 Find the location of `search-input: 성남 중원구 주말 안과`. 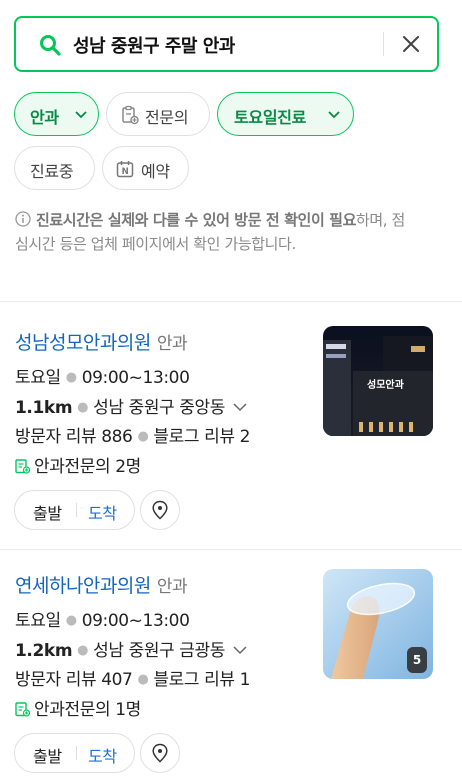

search-input: 성남 중원구 주말 안과 is located at coordinates (154, 45).